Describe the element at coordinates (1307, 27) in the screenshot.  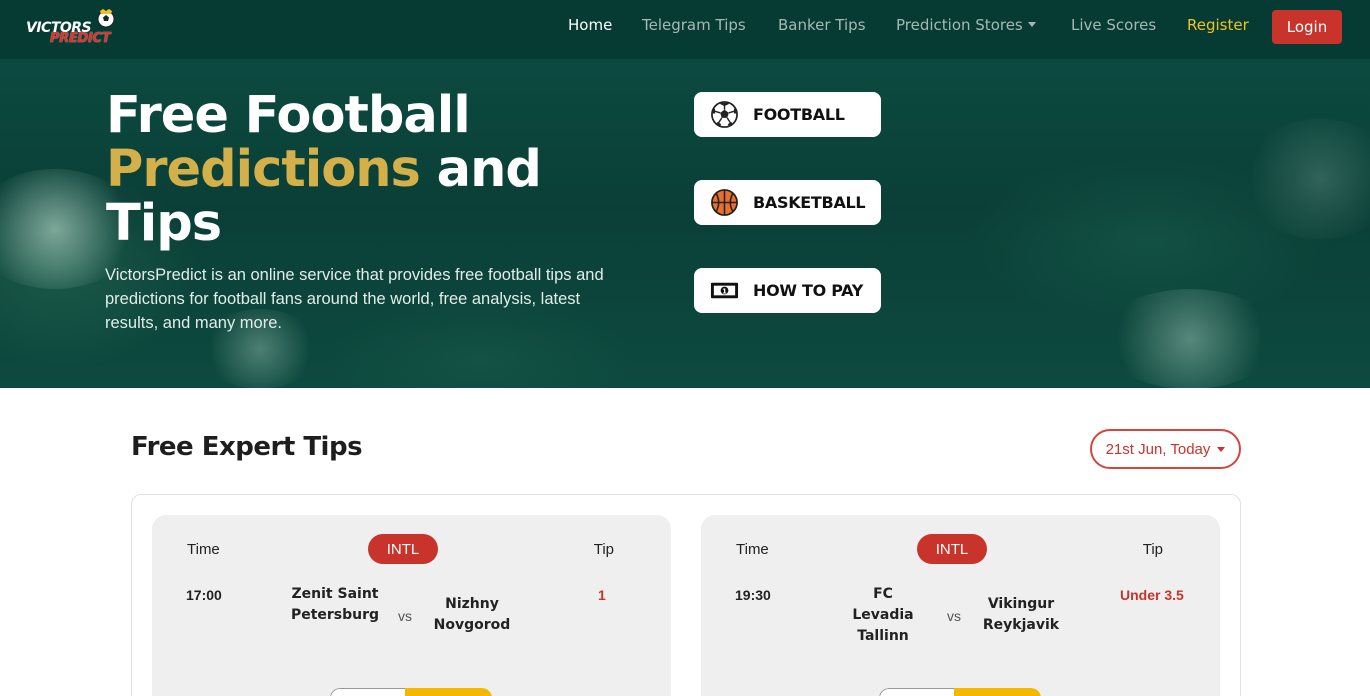
I see `login-button: Login` at that location.